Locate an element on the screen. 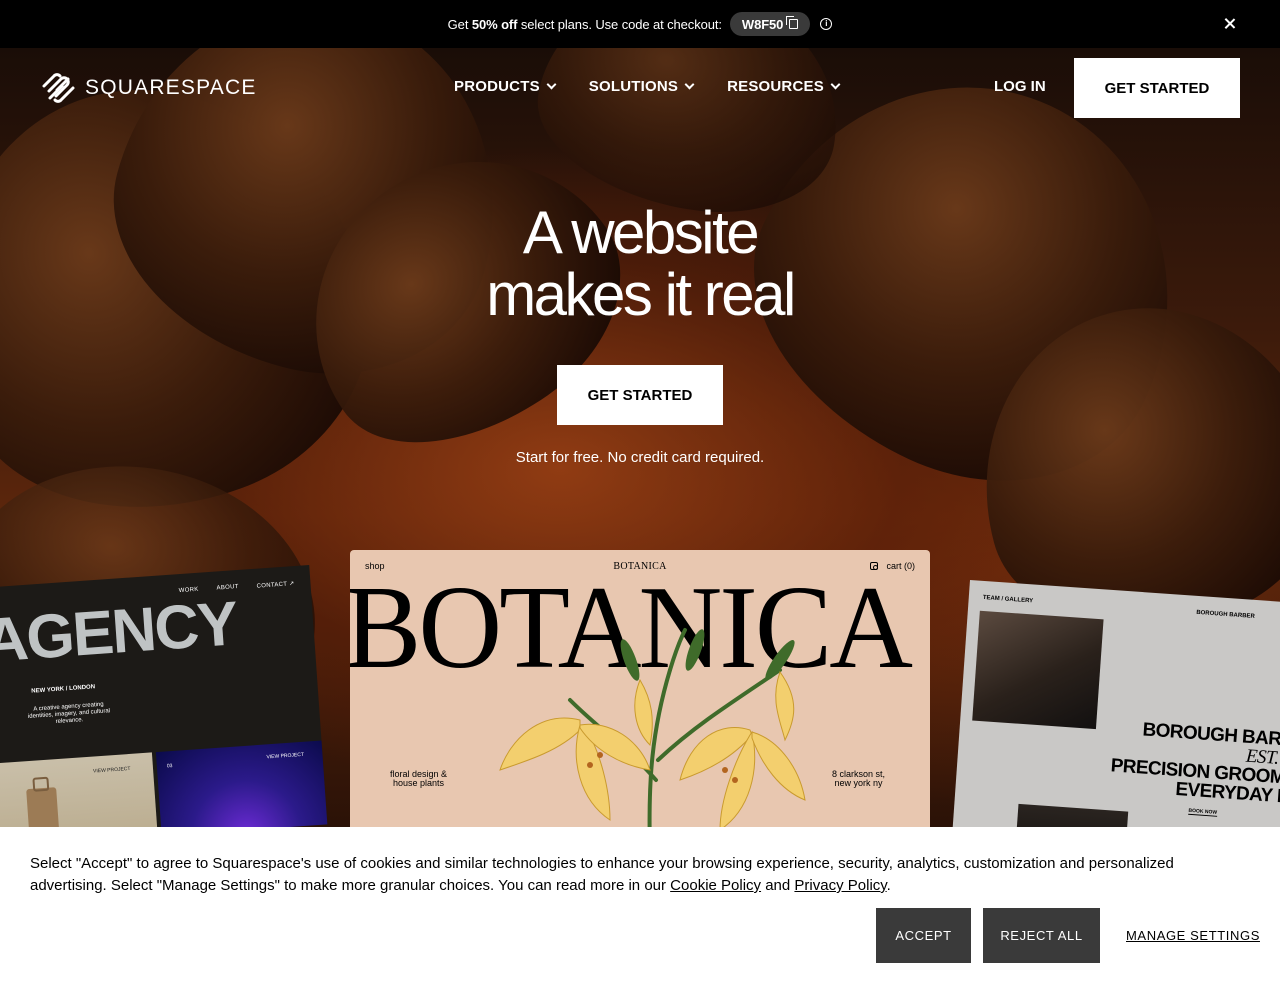 The width and height of the screenshot is (1280, 1000). botanica-tagline-line: house plants is located at coordinates (419, 783).